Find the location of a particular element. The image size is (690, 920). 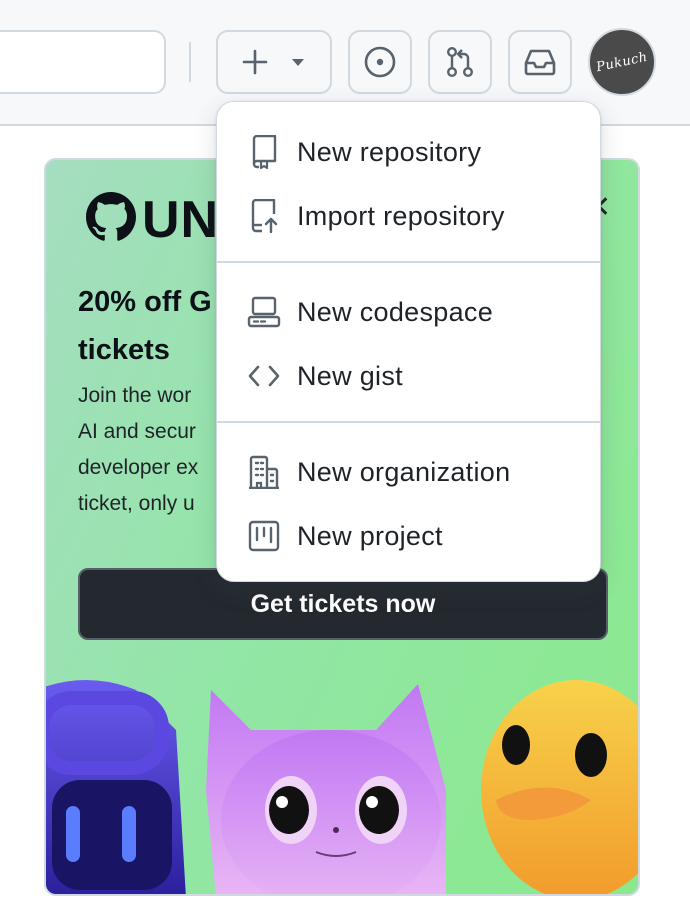

pull-requests-button is located at coordinates (460, 62).